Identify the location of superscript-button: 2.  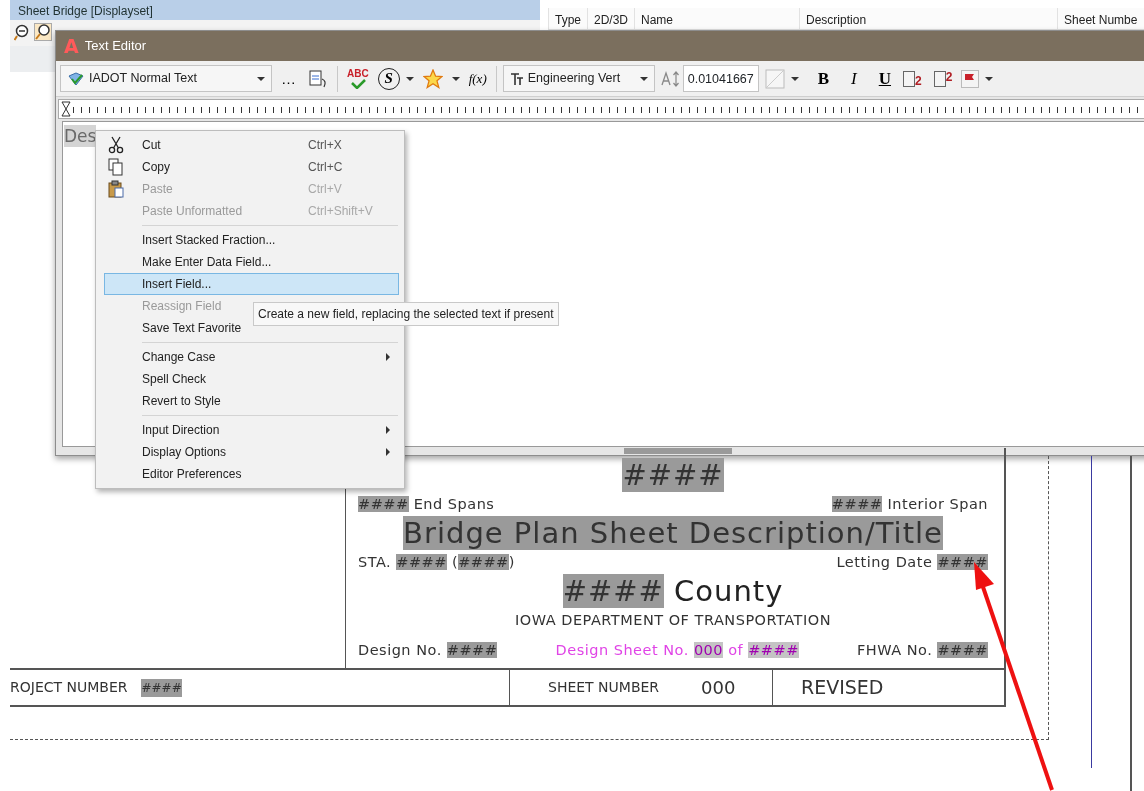
(943, 78).